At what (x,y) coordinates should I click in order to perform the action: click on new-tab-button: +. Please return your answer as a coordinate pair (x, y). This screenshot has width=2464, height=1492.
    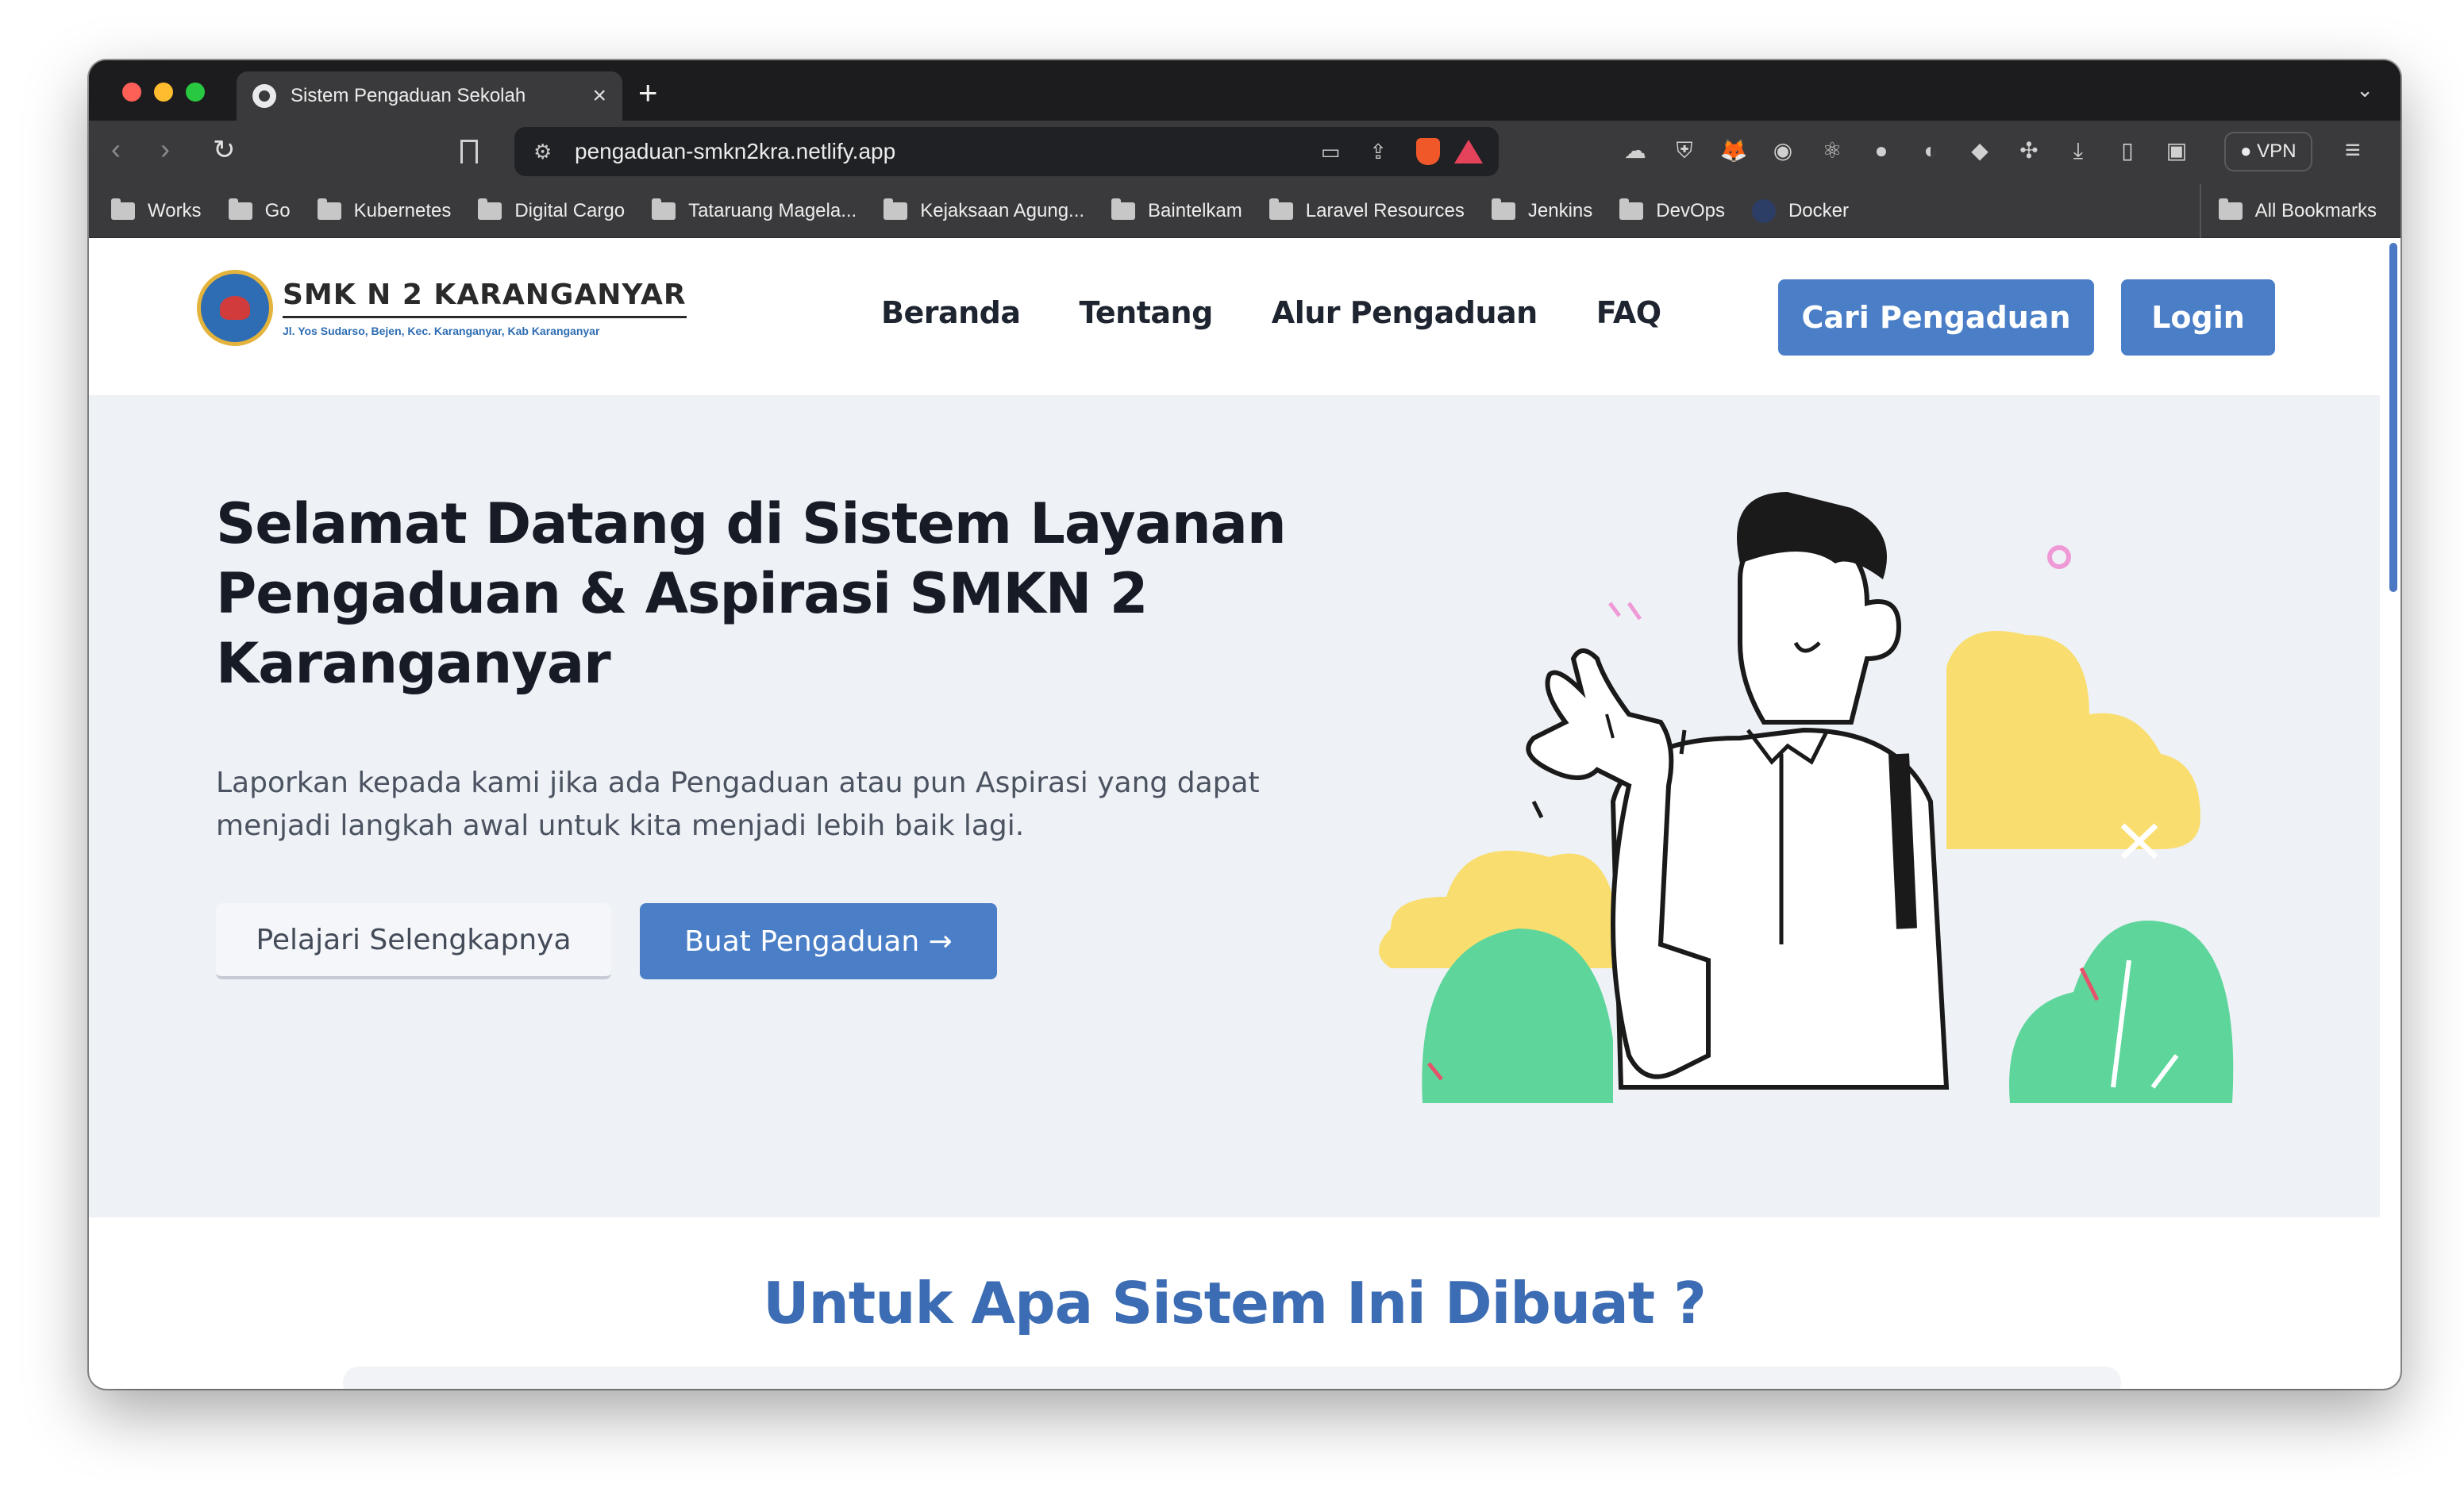
    Looking at the image, I should click on (648, 93).